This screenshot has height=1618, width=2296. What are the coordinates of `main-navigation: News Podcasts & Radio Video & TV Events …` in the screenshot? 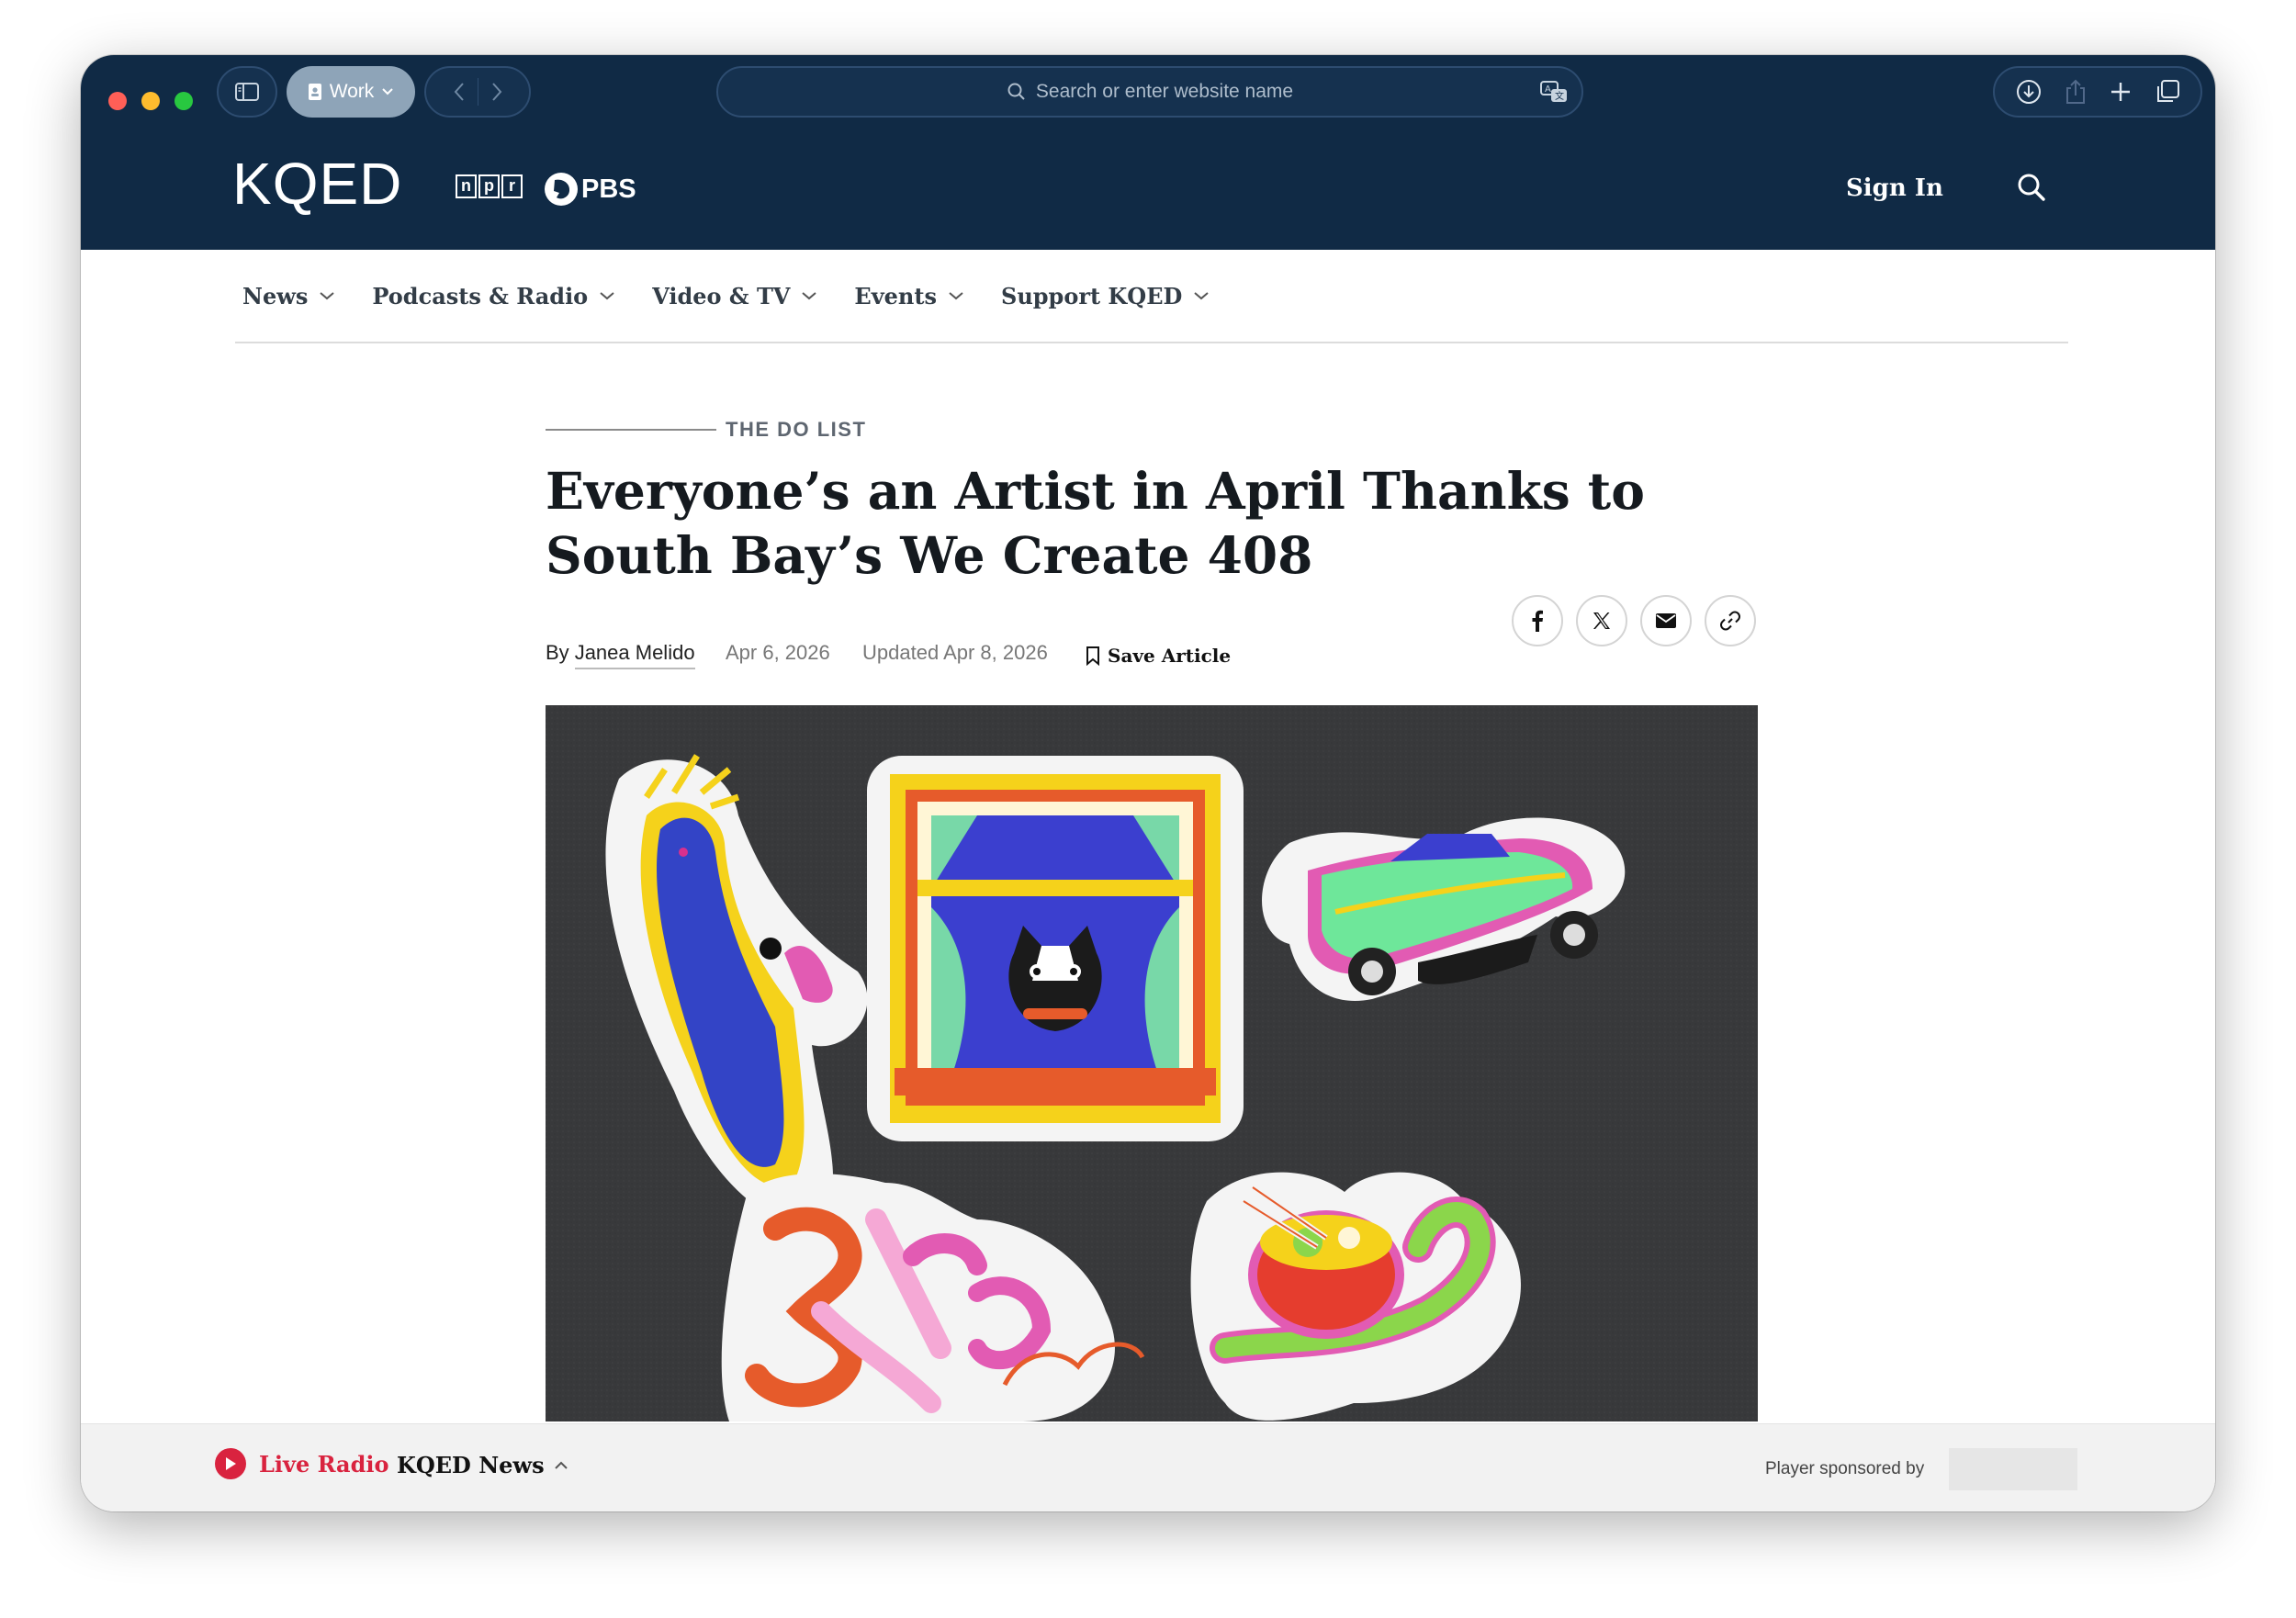 It's located at (1151, 296).